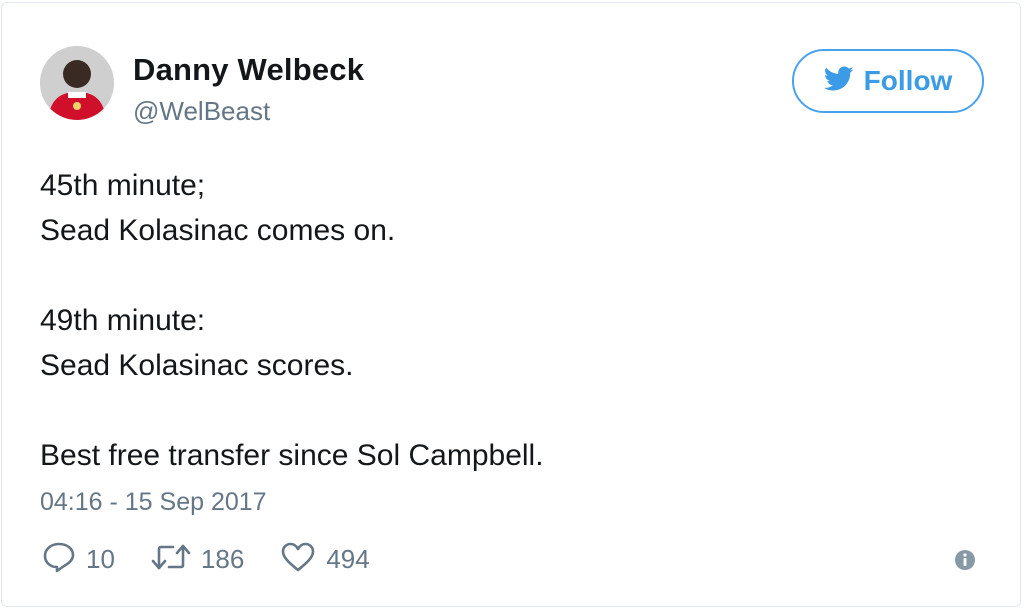 The height and width of the screenshot is (610, 1024). What do you see at coordinates (218, 230) in the screenshot?
I see `tweet-line: Sead Kolasinac comes on.` at bounding box center [218, 230].